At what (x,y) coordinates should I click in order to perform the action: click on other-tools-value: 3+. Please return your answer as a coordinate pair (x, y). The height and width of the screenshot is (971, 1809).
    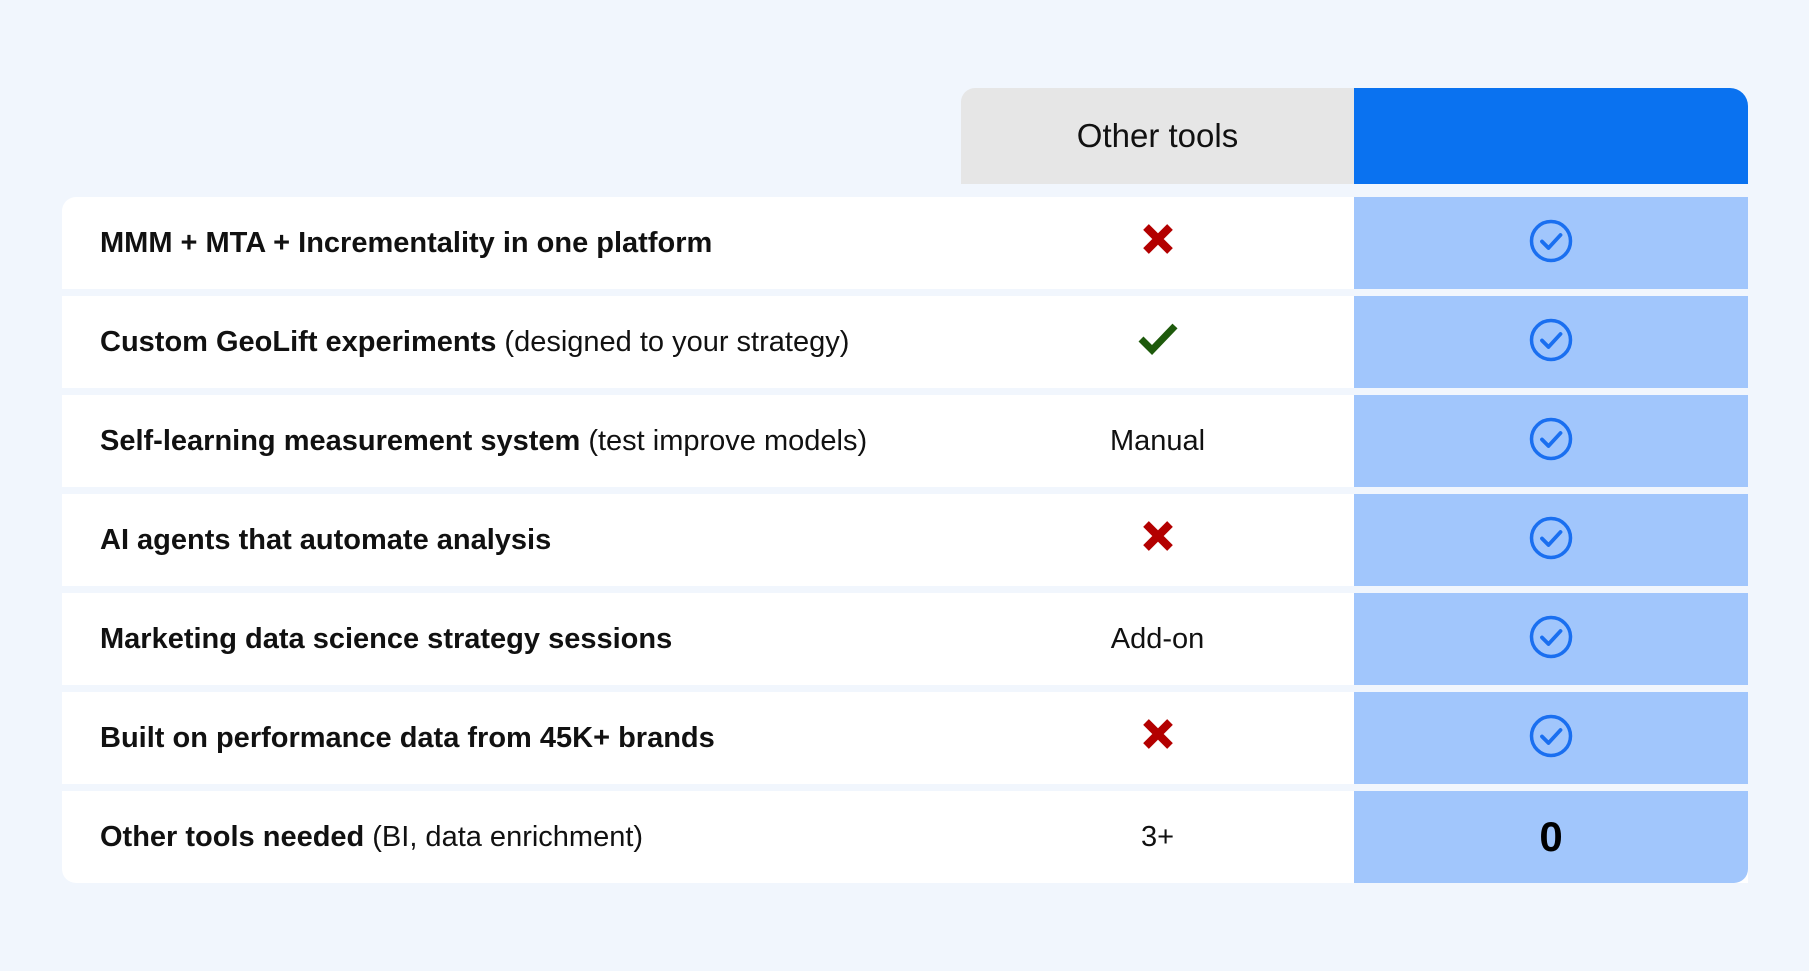
    Looking at the image, I should click on (1157, 836).